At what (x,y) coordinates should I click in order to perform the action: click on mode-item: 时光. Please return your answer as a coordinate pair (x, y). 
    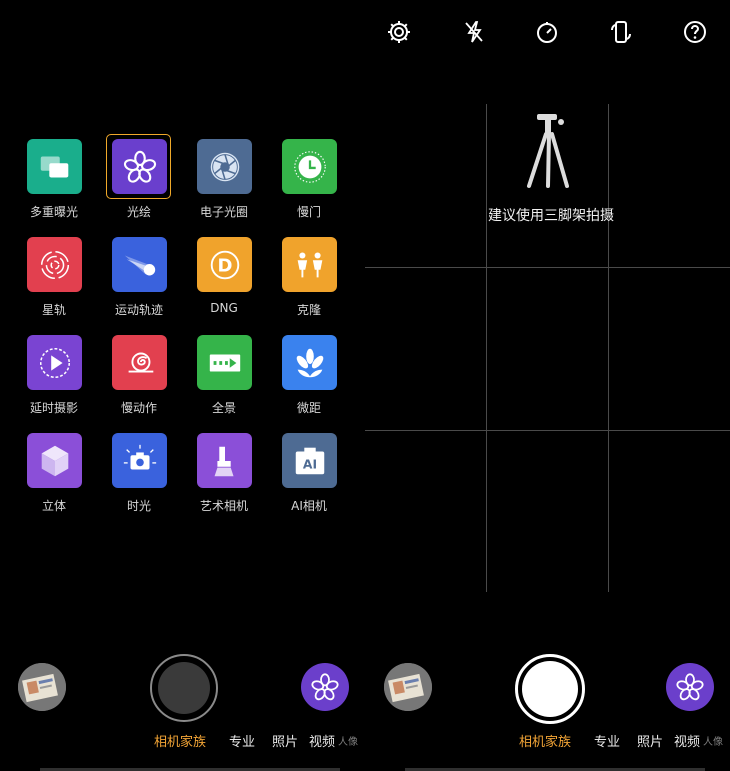
    Looking at the image, I should click on (139, 467).